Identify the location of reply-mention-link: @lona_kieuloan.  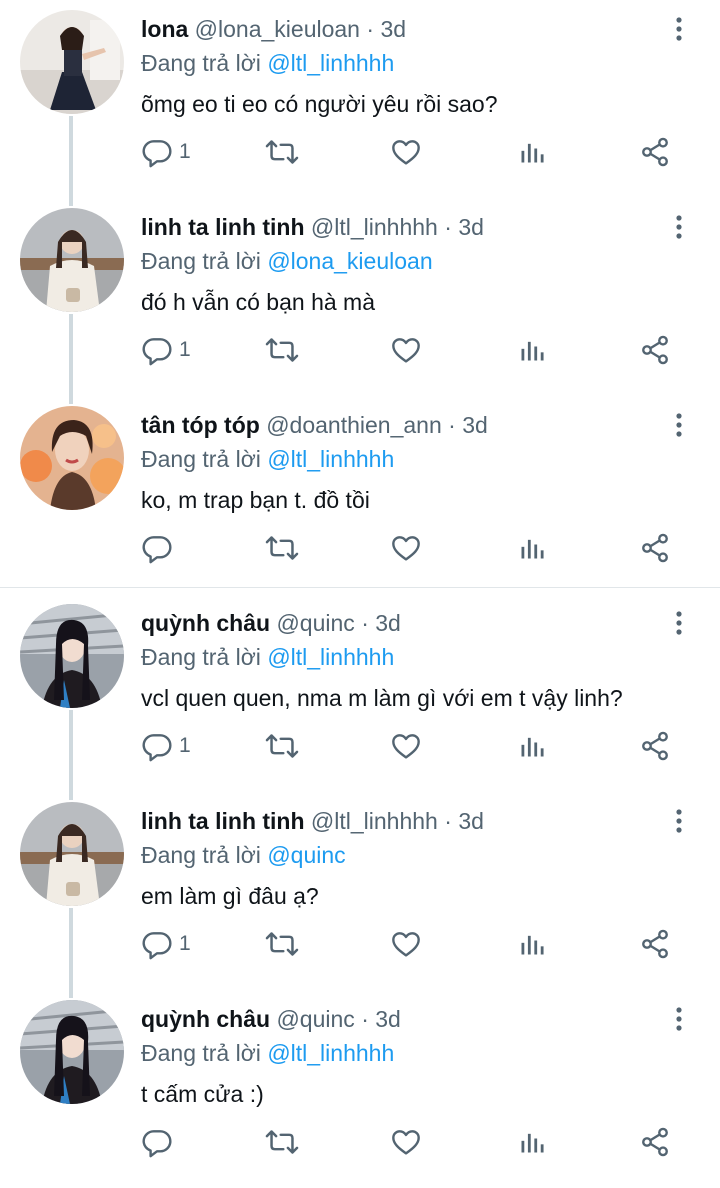
(349, 261).